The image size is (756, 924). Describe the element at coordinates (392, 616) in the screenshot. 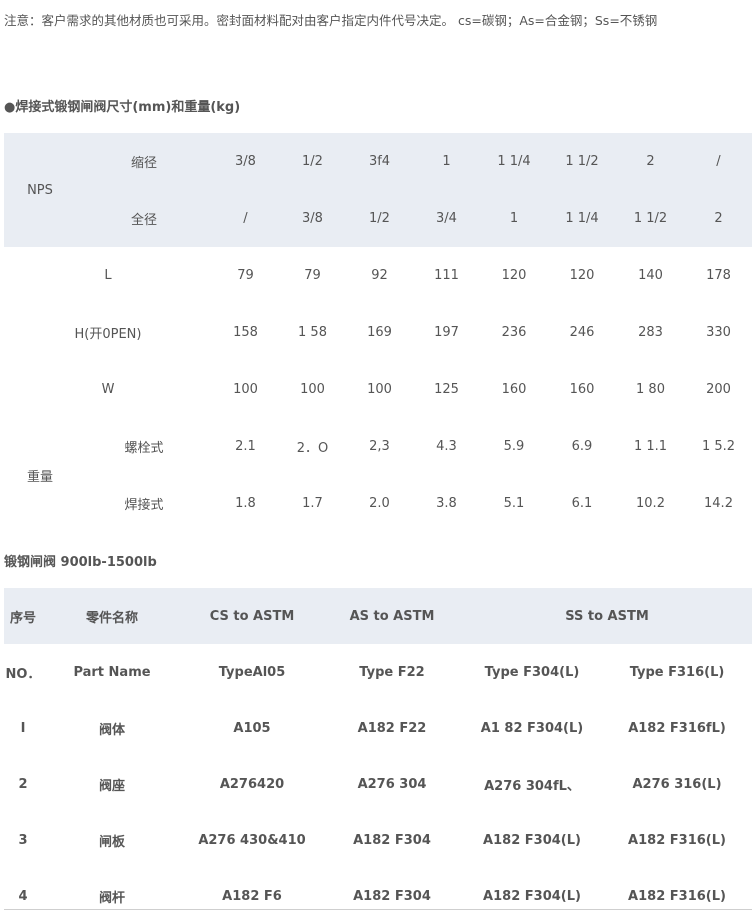

I see `column-header: AS to ASTM` at that location.